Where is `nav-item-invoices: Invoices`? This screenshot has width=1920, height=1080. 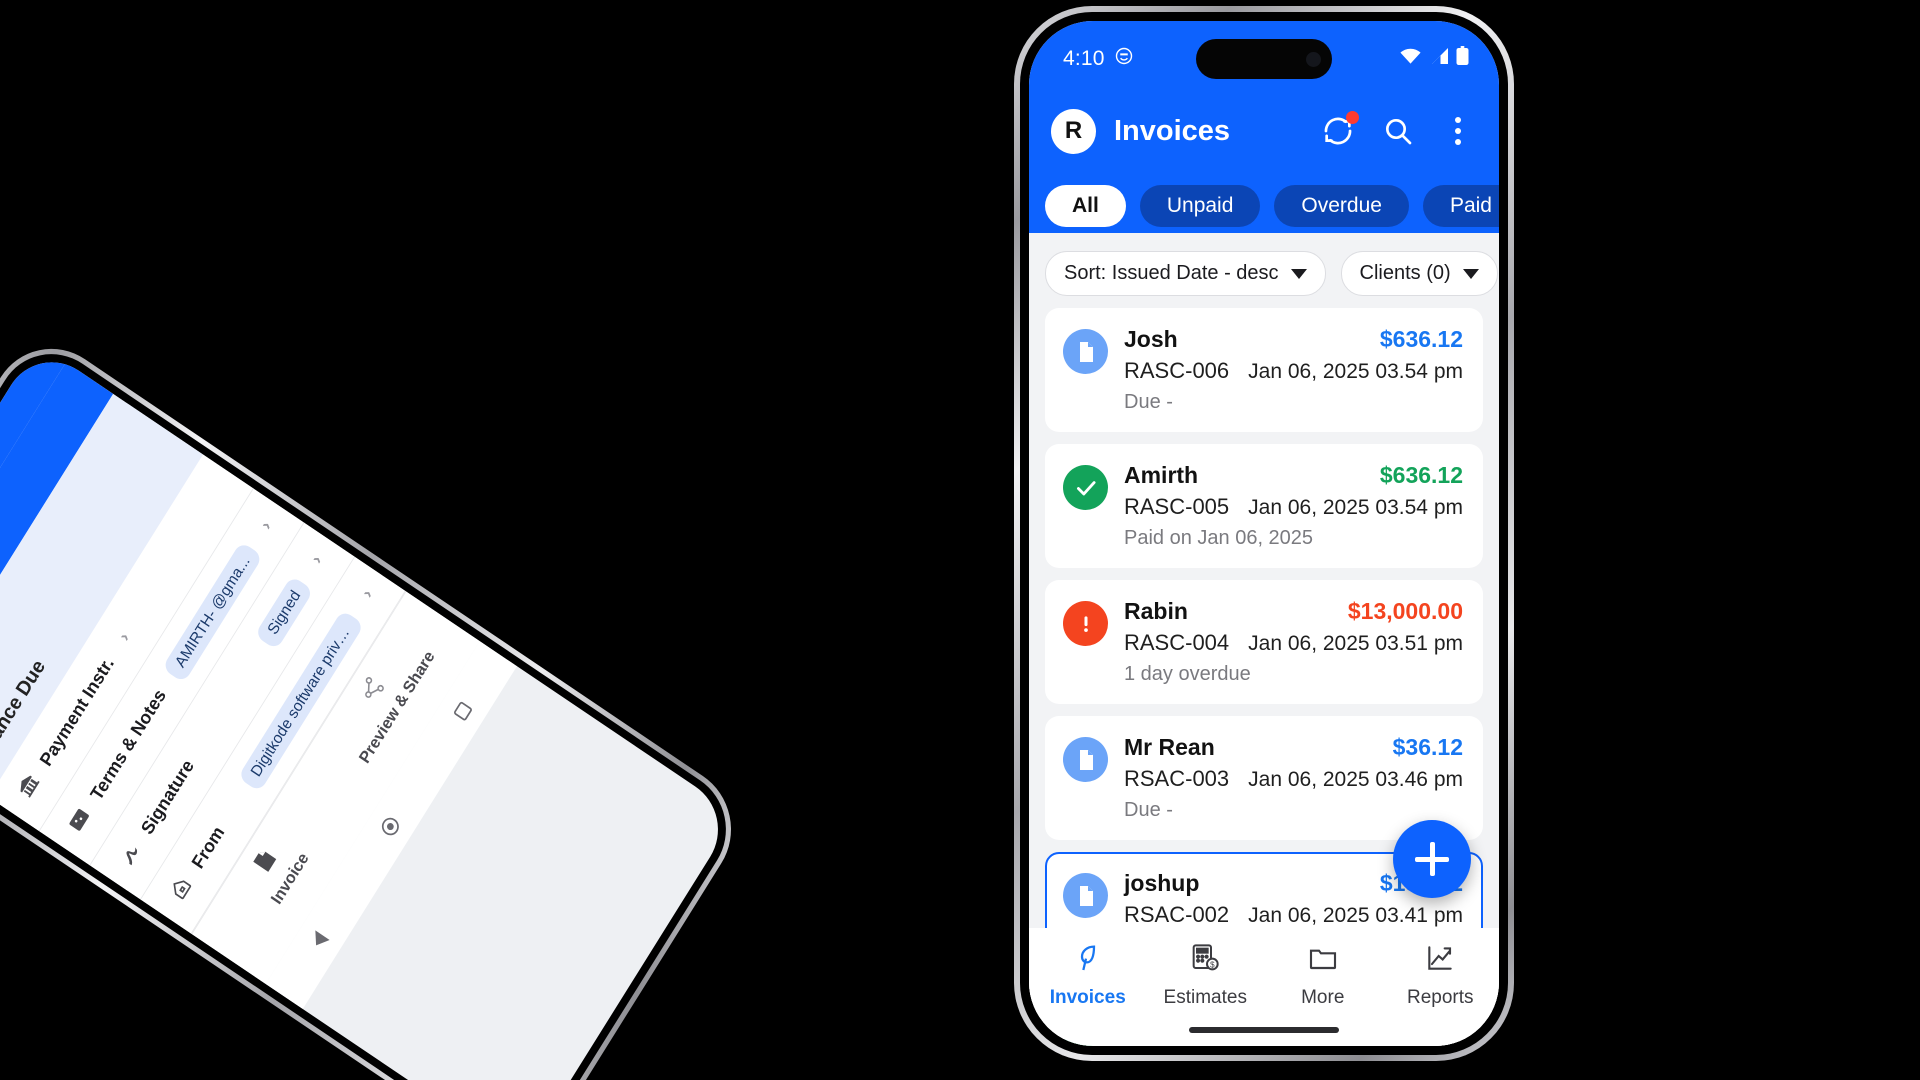
nav-item-invoices: Invoices is located at coordinates (1088, 975).